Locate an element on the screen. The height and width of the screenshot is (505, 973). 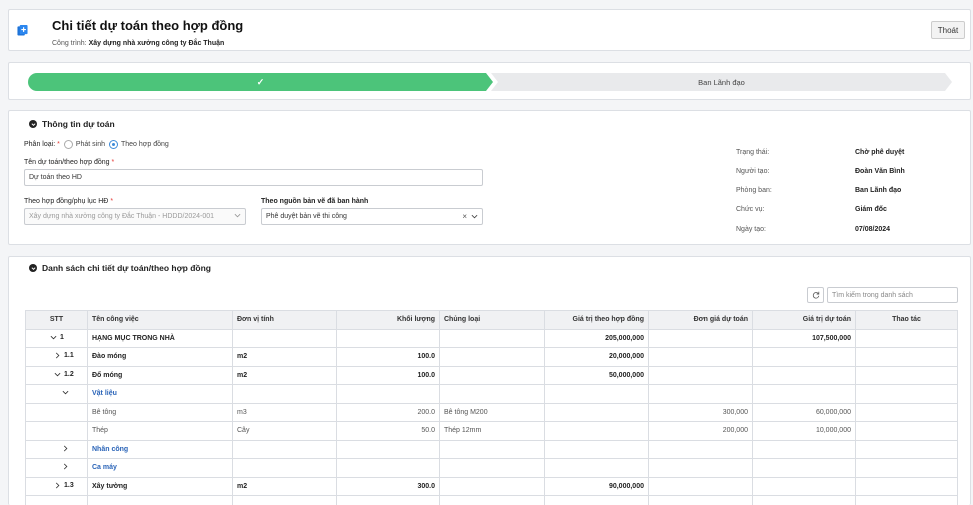
cell-stt: 1.1 is located at coordinates (56, 357).